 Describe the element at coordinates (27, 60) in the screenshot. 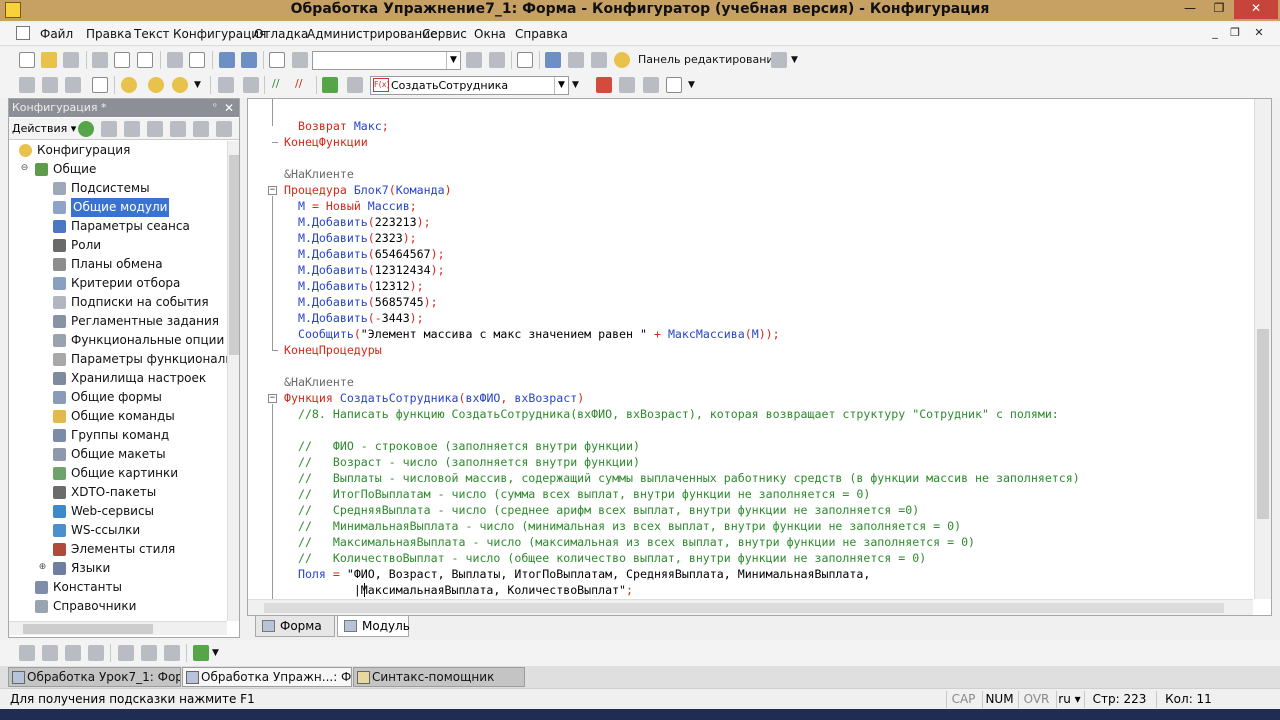

I see `new-file-icon` at that location.